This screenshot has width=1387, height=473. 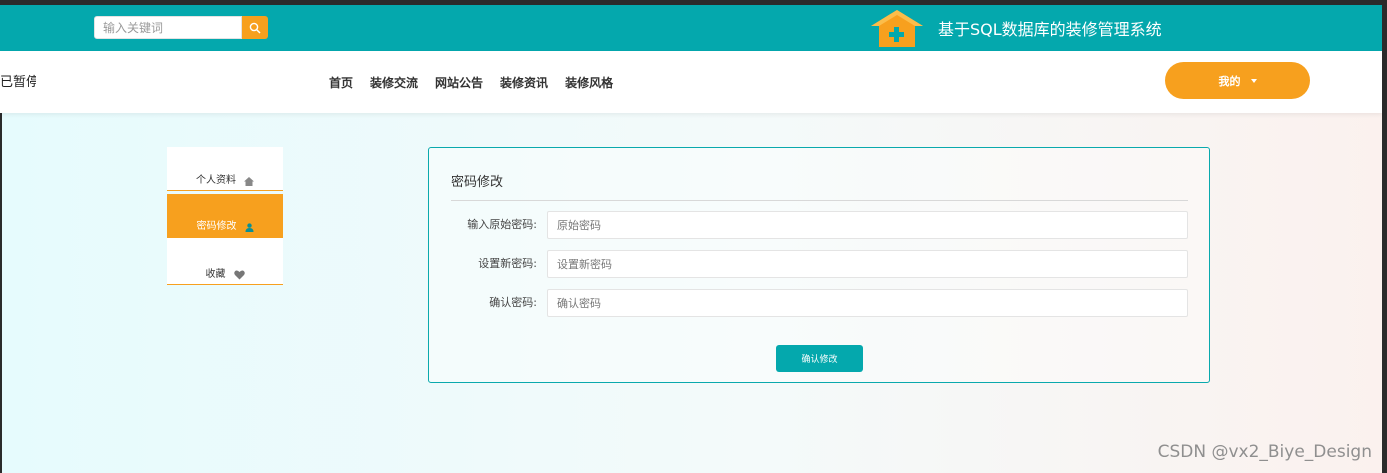 What do you see at coordinates (341, 82) in the screenshot?
I see `nav-link-home: 首页` at bounding box center [341, 82].